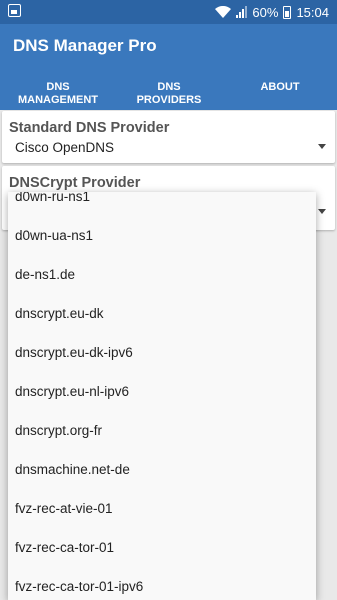 This screenshot has width=337, height=600. I want to click on app-bar: DNS Manager Pro, so click(168, 46).